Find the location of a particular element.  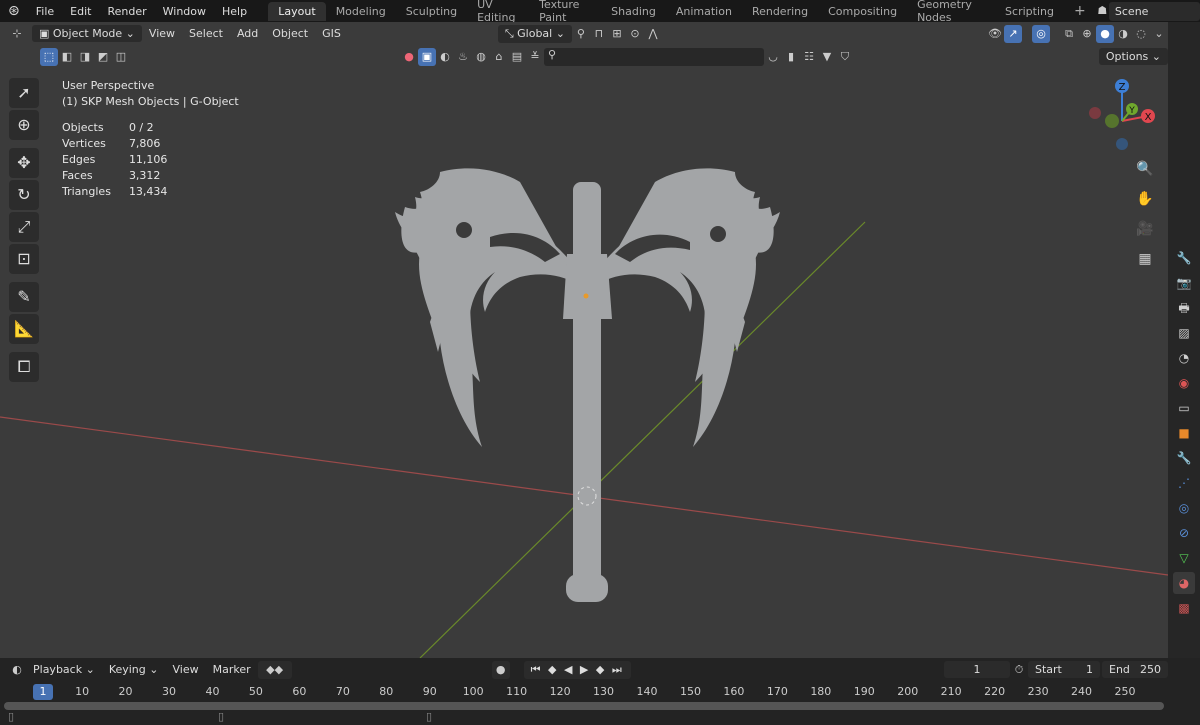

render-icon: ▤ is located at coordinates (517, 57).